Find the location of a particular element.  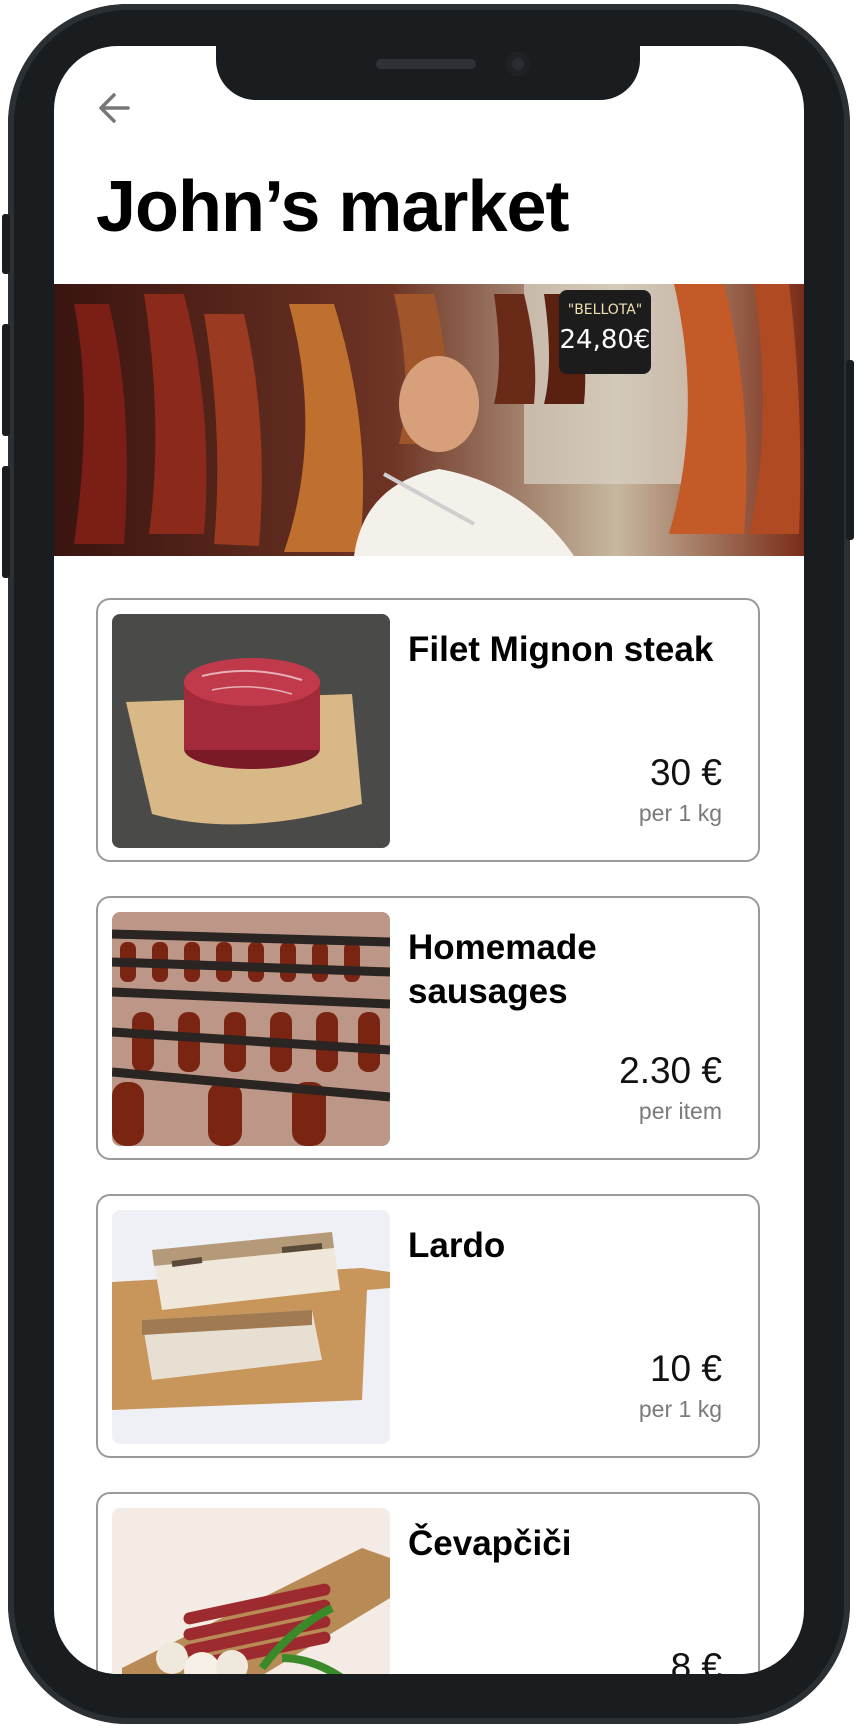

page-title: John’s market is located at coordinates (333, 207).